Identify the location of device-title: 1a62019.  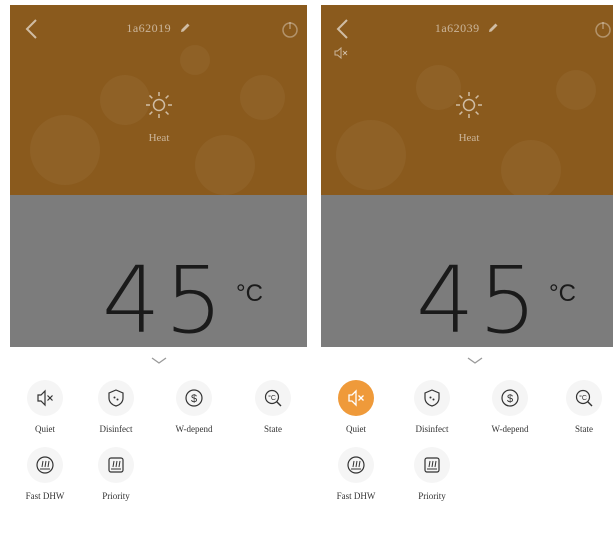
(158, 28).